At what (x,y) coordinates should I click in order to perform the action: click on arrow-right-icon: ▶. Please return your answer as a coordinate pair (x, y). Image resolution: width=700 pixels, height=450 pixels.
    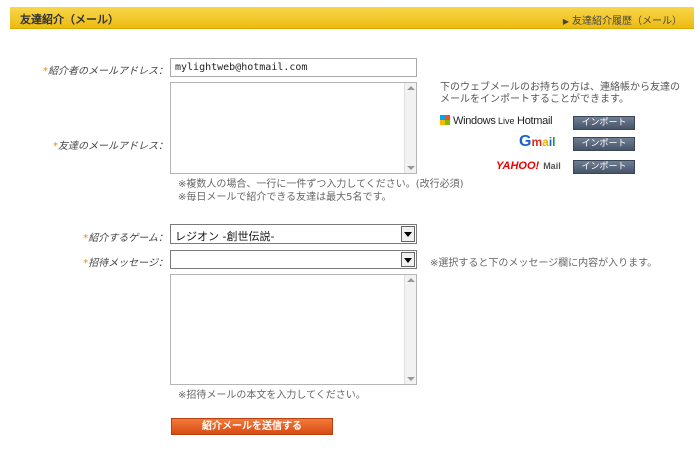
    Looking at the image, I should click on (565, 21).